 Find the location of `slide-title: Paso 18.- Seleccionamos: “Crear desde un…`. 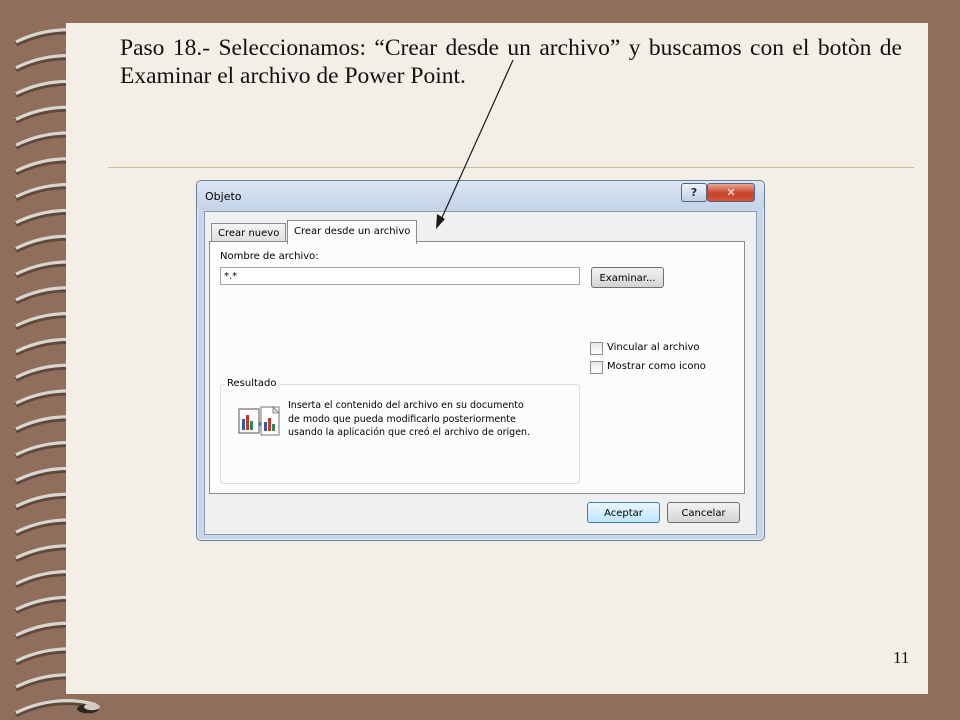

slide-title: Paso 18.- Seleccionamos: “Crear desde un… is located at coordinates (511, 62).